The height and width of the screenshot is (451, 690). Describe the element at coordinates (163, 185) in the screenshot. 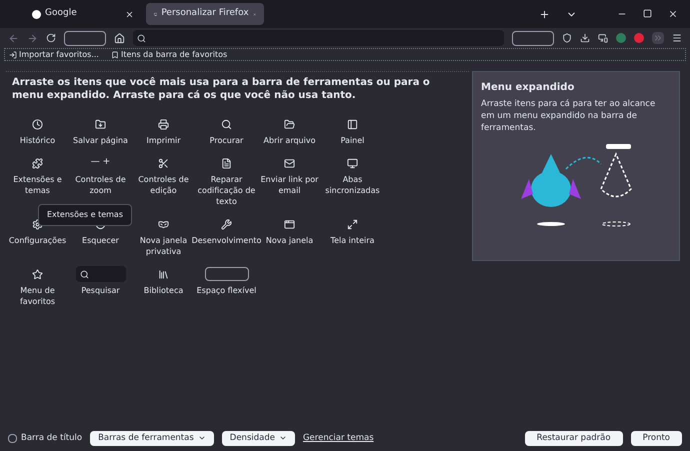

I see `item-label: Controles de edição` at that location.